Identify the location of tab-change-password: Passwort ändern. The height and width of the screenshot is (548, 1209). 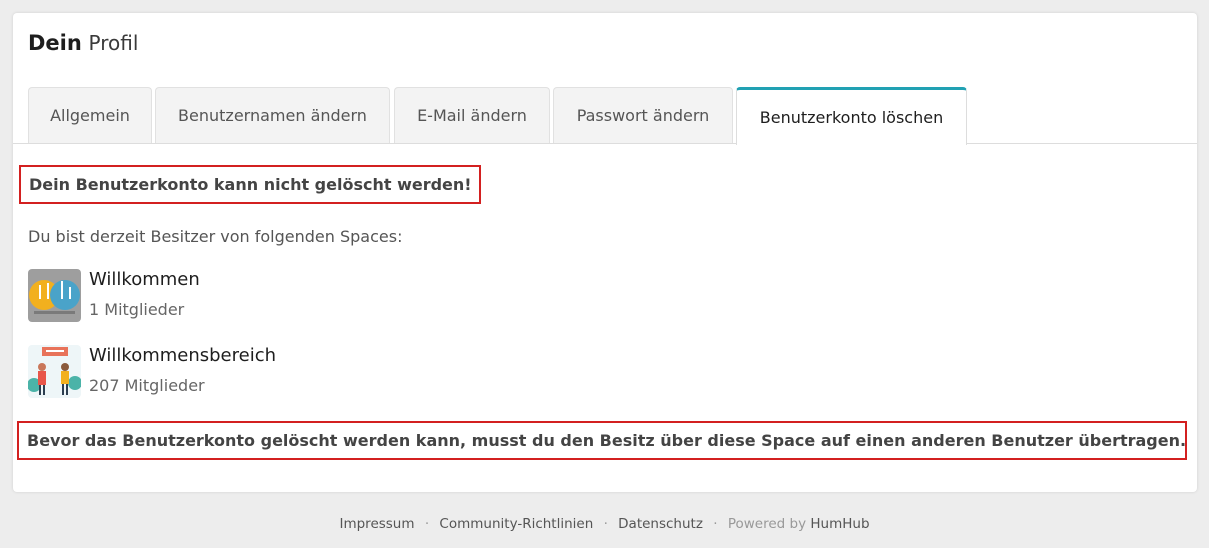
(643, 115).